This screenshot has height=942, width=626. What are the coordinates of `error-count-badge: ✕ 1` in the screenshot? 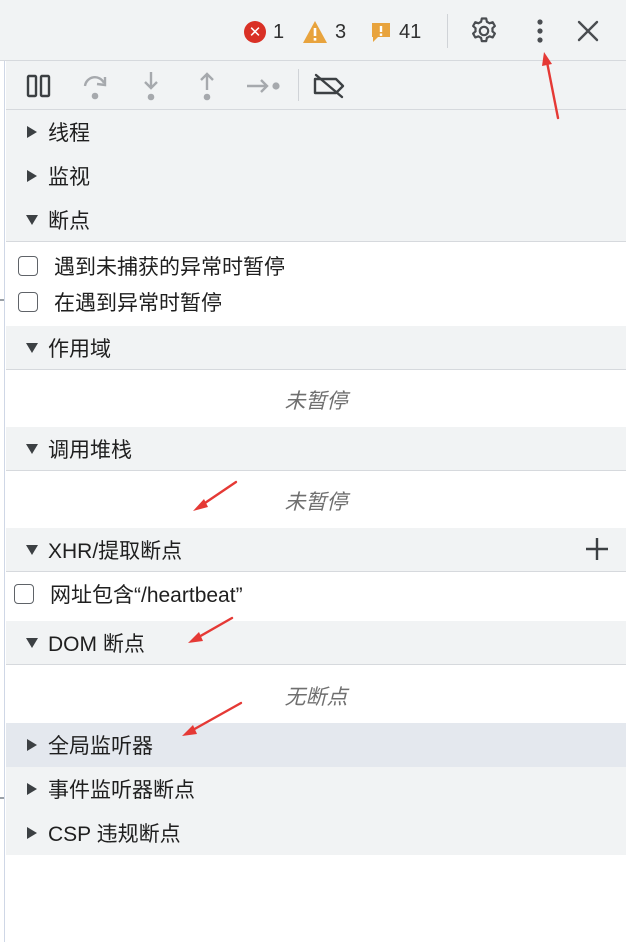 It's located at (264, 32).